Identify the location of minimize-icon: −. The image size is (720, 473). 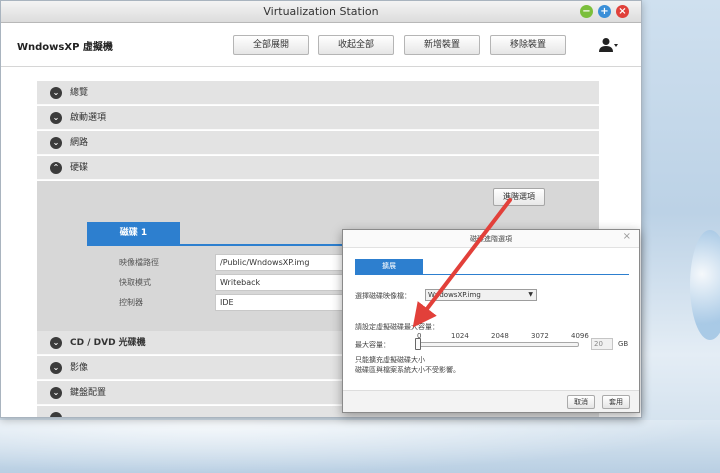
(586, 11).